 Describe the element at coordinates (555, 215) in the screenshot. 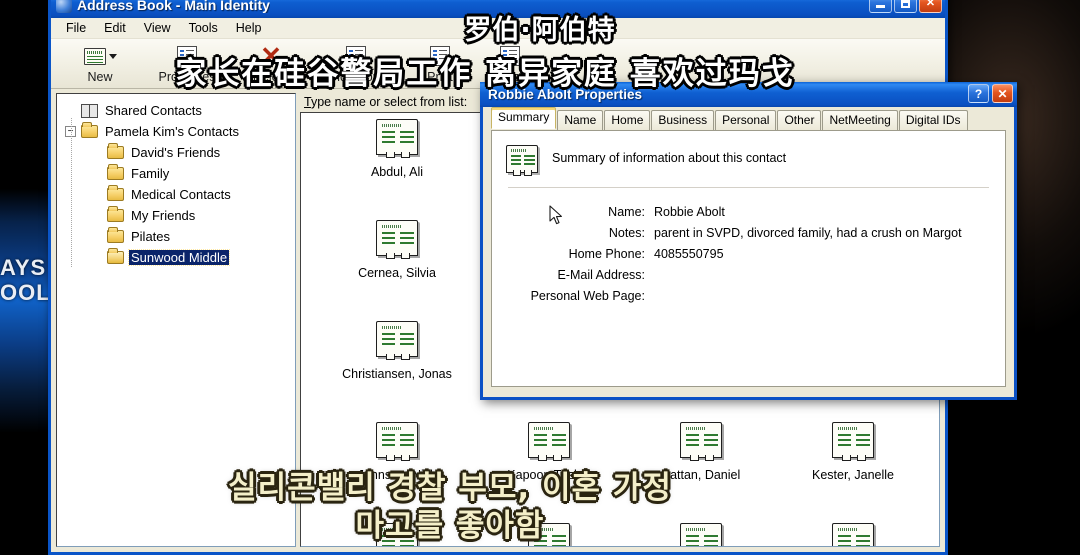

I see `mouse-cursor-icon` at that location.